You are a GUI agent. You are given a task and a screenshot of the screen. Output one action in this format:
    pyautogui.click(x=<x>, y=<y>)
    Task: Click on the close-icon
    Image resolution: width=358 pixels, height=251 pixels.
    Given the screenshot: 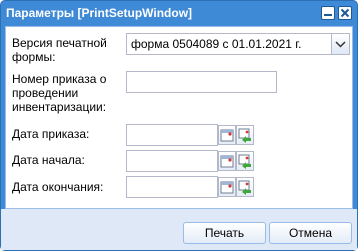 What is the action you would take?
    pyautogui.click(x=345, y=13)
    